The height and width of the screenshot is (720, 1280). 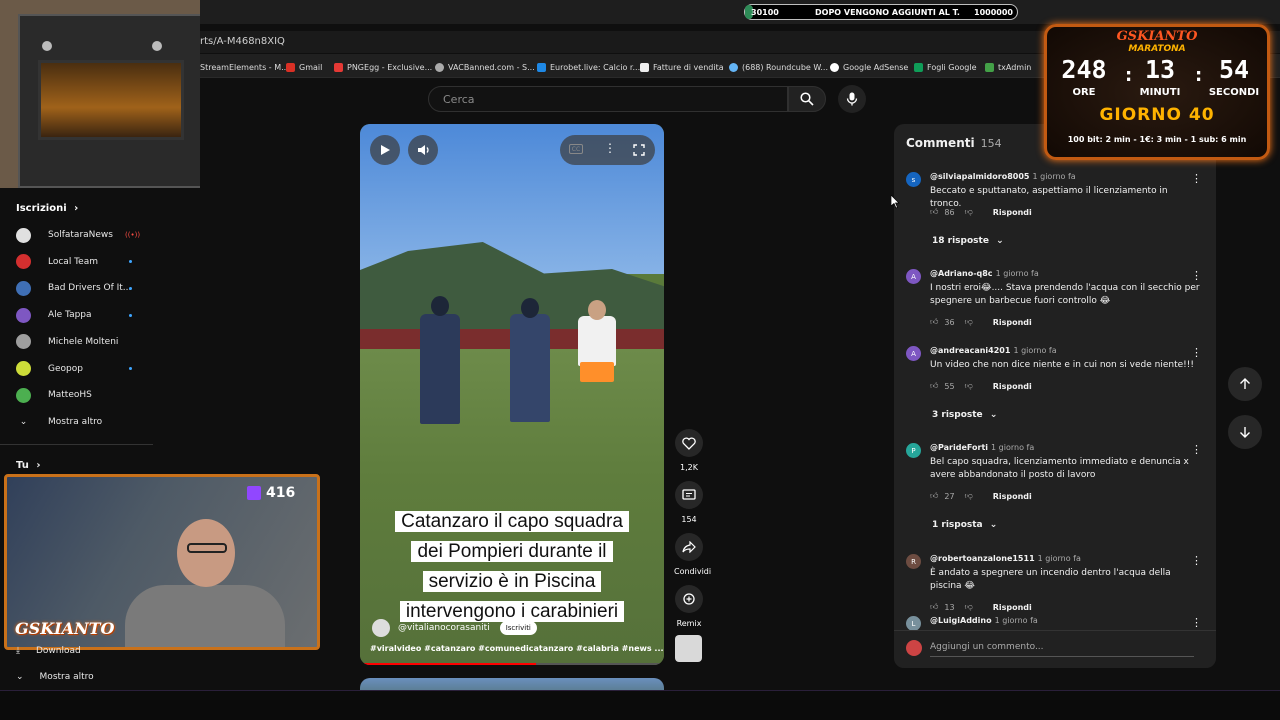 I want to click on timer-subtitle: MARATONA, so click(x=1157, y=49).